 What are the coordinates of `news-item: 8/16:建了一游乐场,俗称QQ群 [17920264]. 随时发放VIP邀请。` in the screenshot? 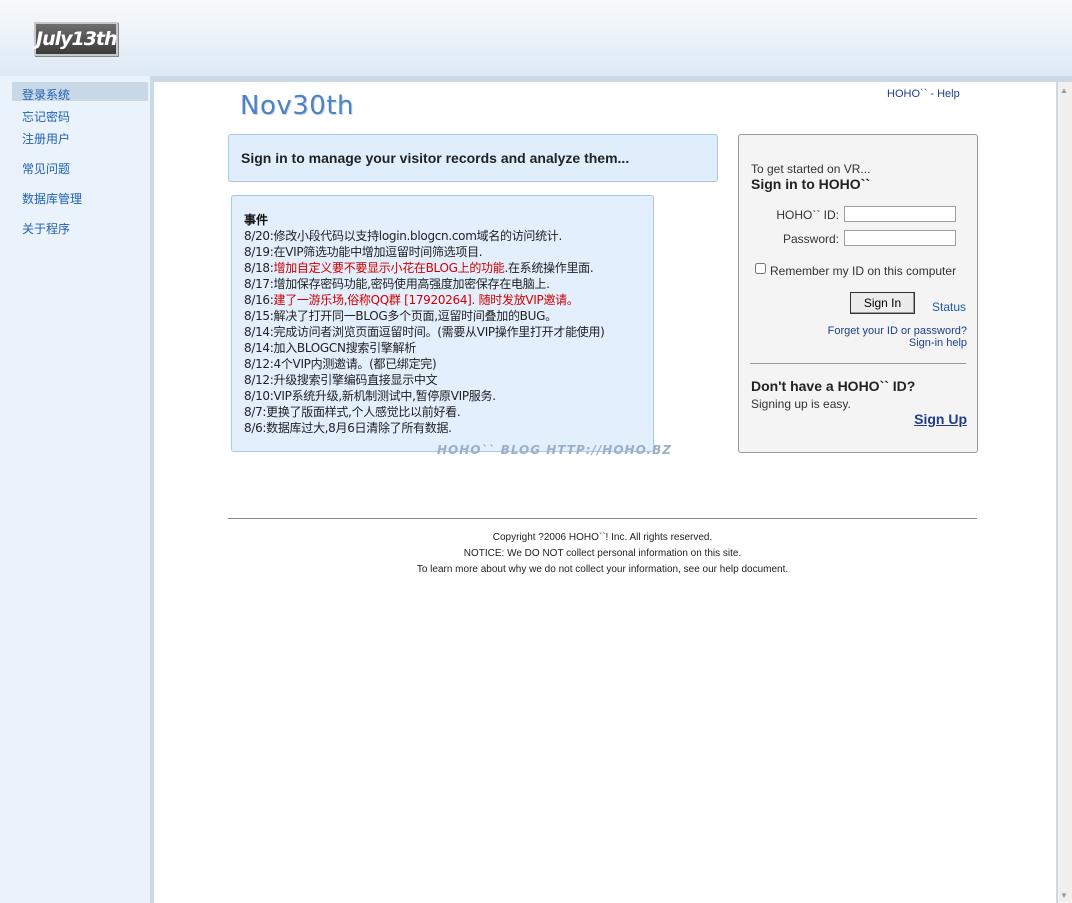 It's located at (411, 299).